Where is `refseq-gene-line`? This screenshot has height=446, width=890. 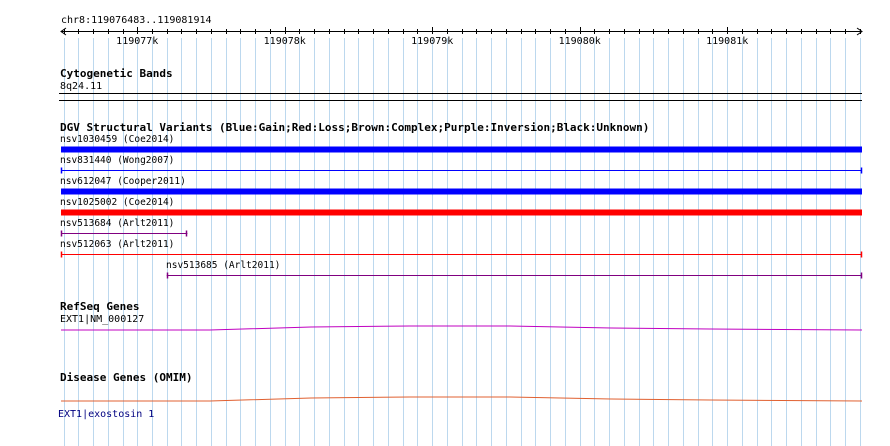 refseq-gene-line is located at coordinates (462, 328).